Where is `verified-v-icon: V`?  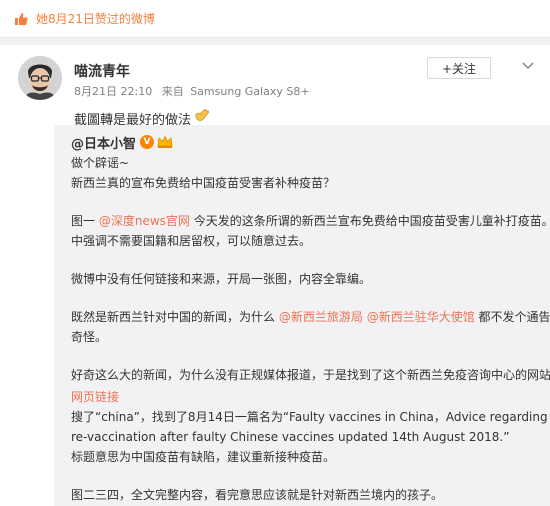 verified-v-icon: V is located at coordinates (147, 142).